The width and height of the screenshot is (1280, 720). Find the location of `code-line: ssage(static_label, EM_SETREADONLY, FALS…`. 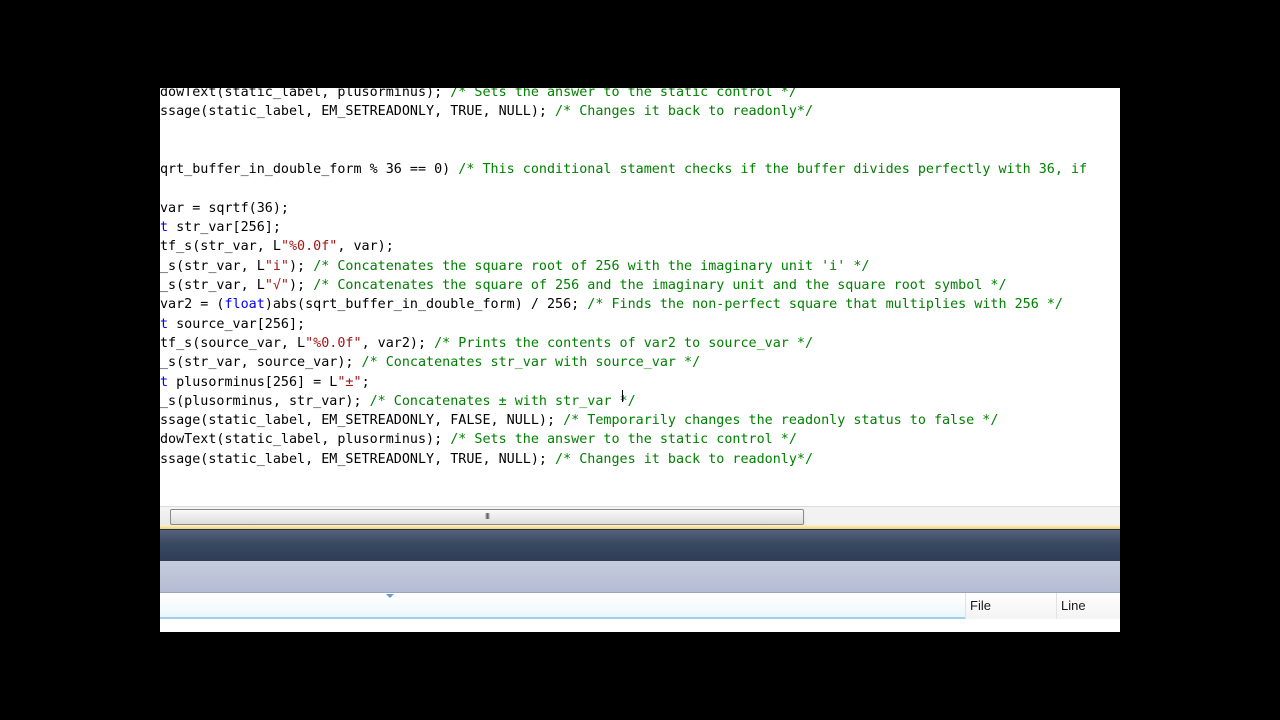

code-line: ssage(static_label, EM_SETREADONLY, FALS… is located at coordinates (579, 420).